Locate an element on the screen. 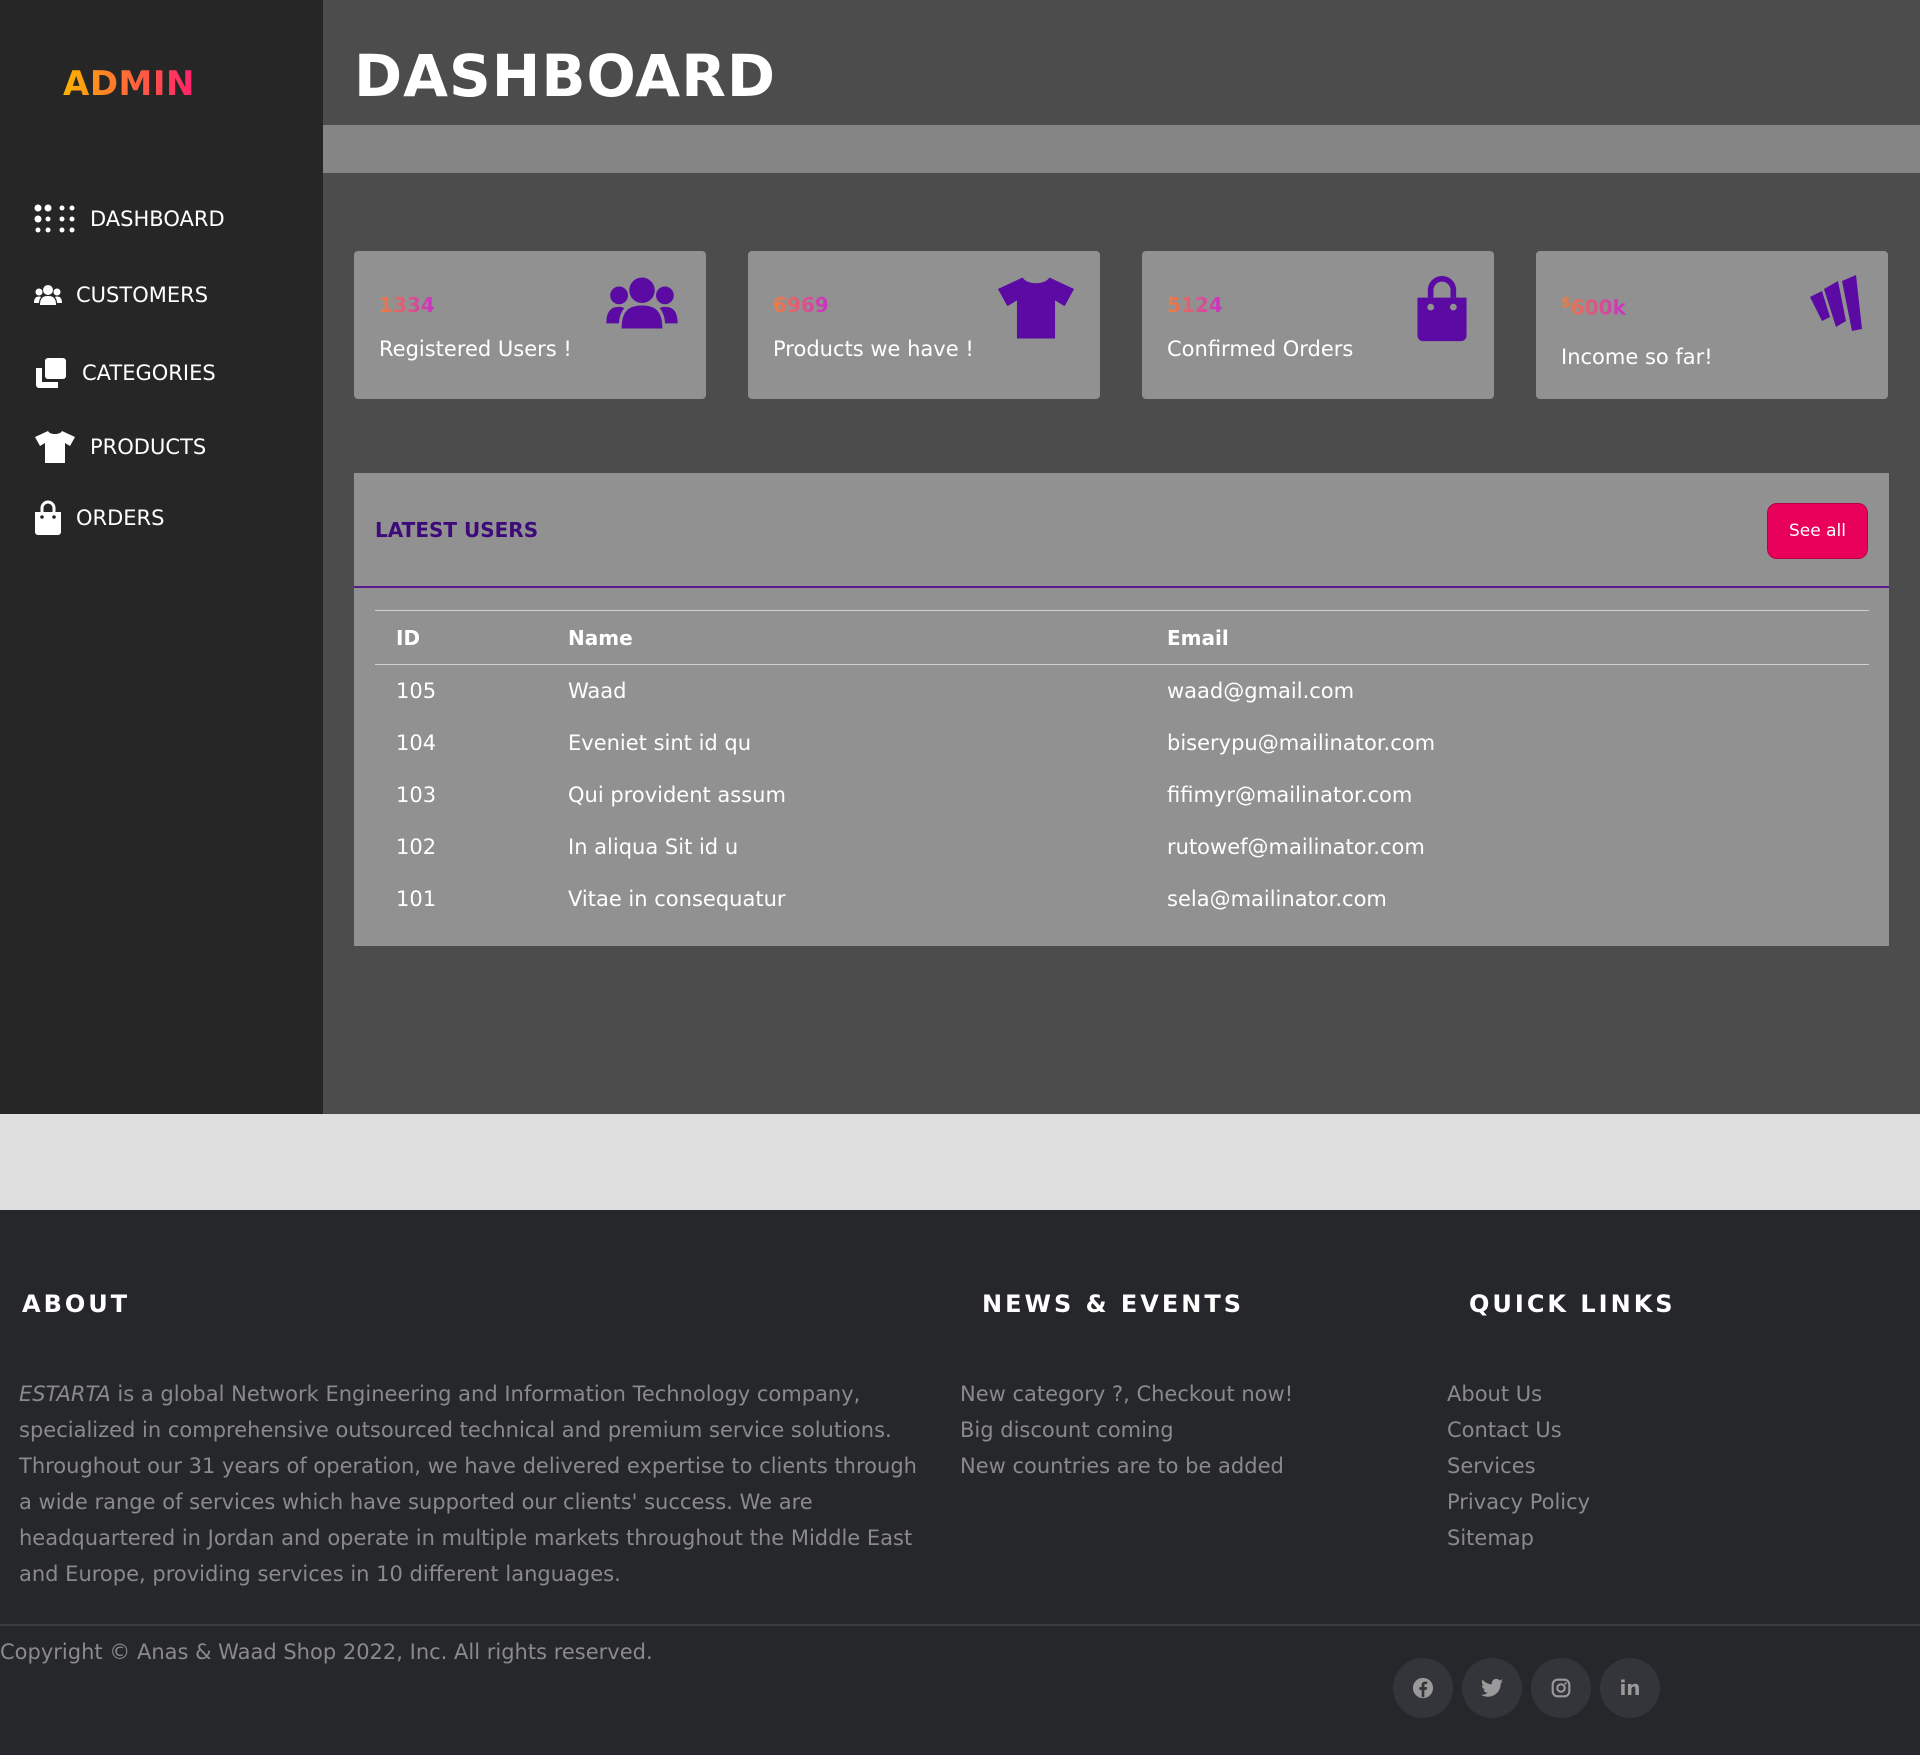 The height and width of the screenshot is (1755, 1920). stat-card-orders: 5124 Confirmed Orders is located at coordinates (1318, 325).